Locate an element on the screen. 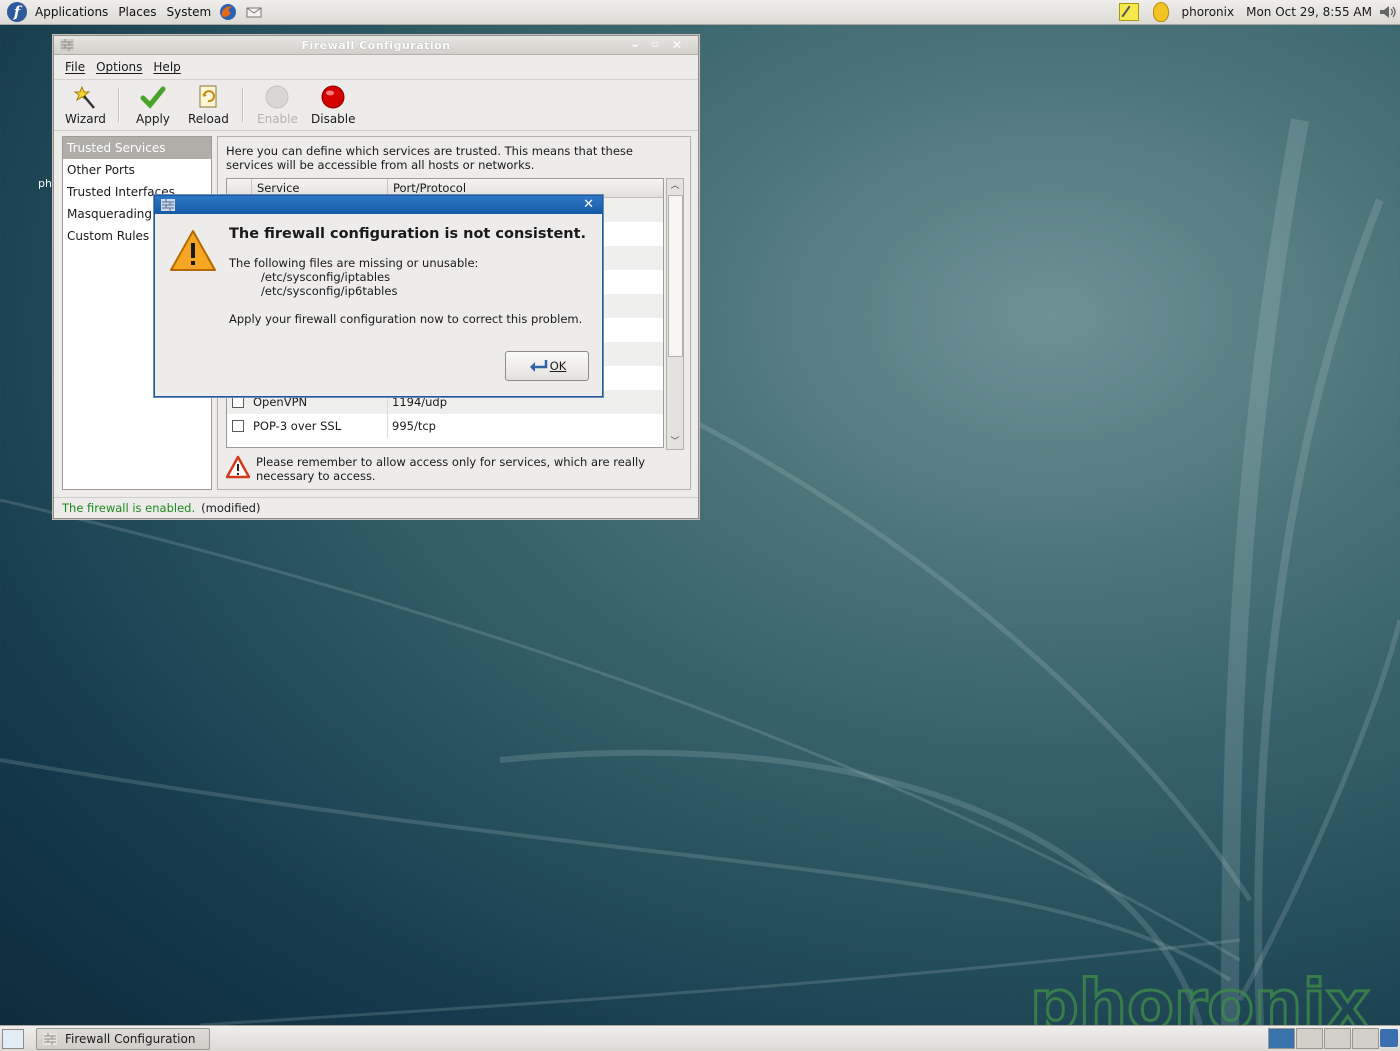 Image resolution: width=1400 pixels, height=1051 pixels. disable-icon is located at coordinates (333, 97).